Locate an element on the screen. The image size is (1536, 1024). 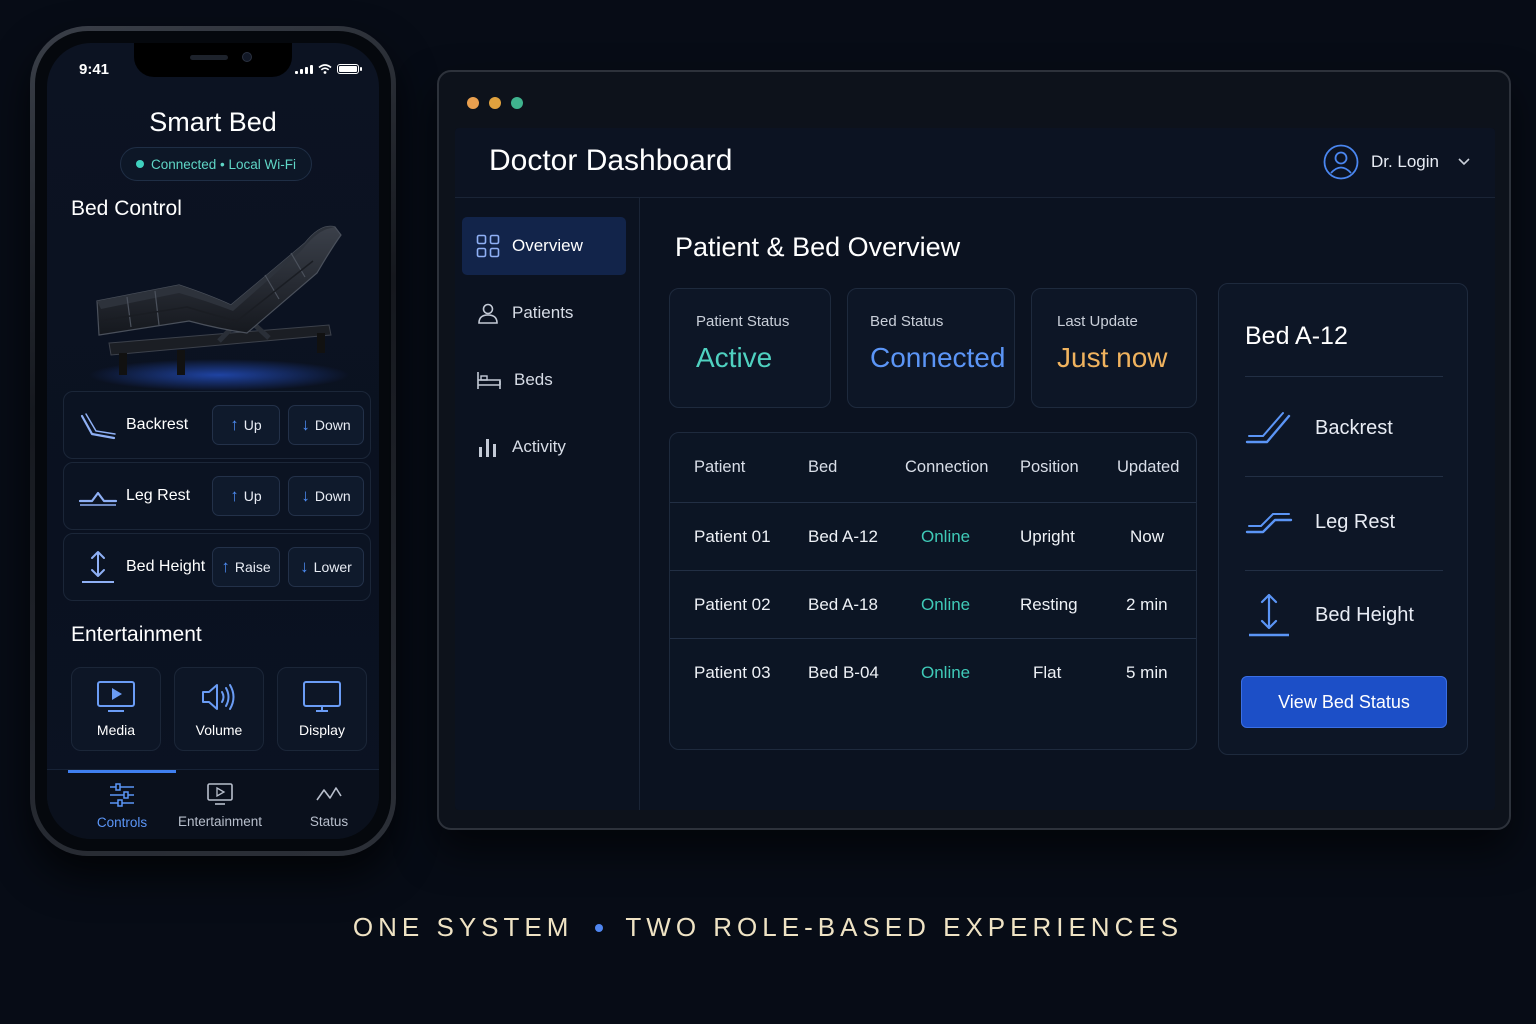
sidebar-item-beds: Beds is located at coordinates (544, 380).